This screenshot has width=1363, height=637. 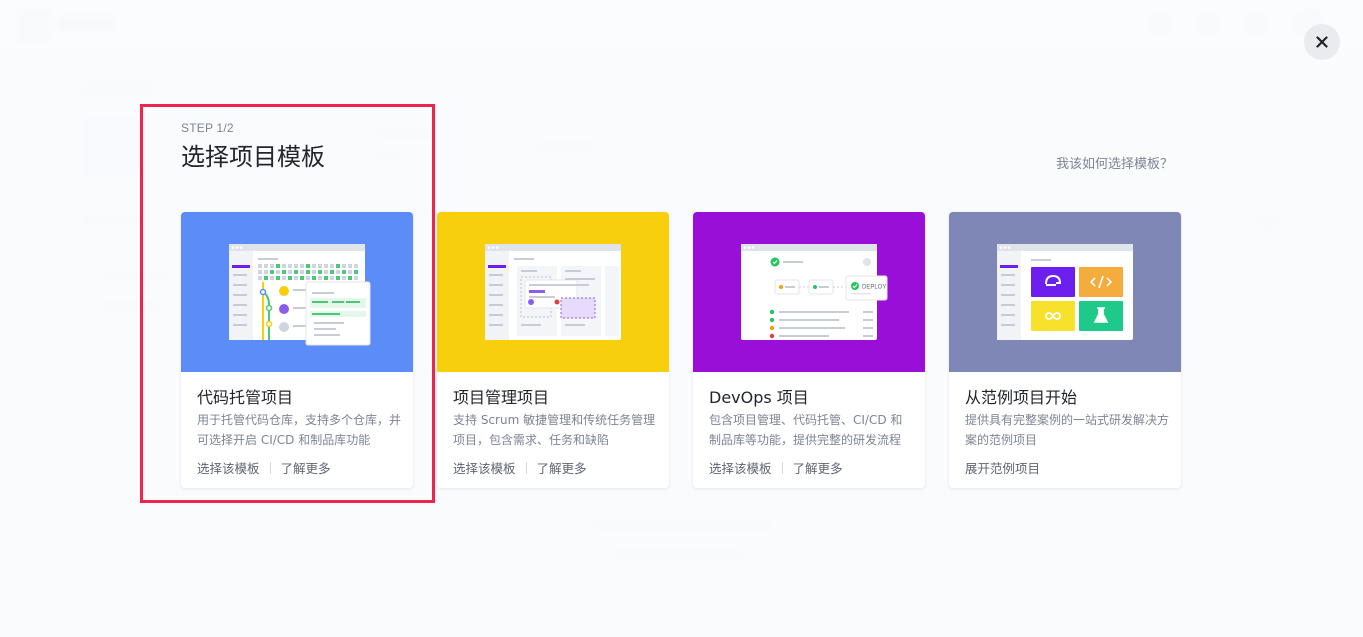 What do you see at coordinates (759, 397) in the screenshot?
I see `card-title: DevOps 项目` at bounding box center [759, 397].